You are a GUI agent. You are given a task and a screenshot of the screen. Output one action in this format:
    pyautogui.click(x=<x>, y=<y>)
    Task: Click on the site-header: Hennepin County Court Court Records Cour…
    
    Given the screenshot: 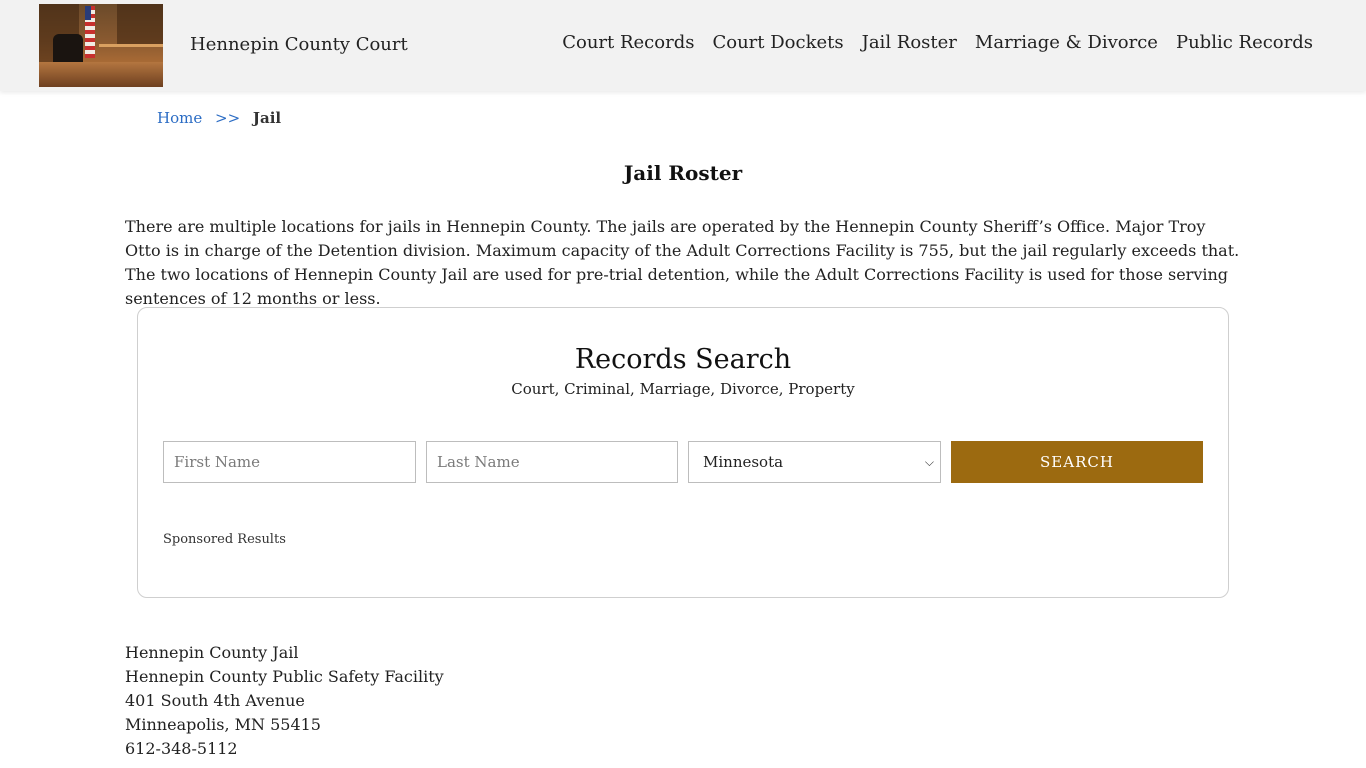 What is the action you would take?
    pyautogui.click(x=683, y=45)
    